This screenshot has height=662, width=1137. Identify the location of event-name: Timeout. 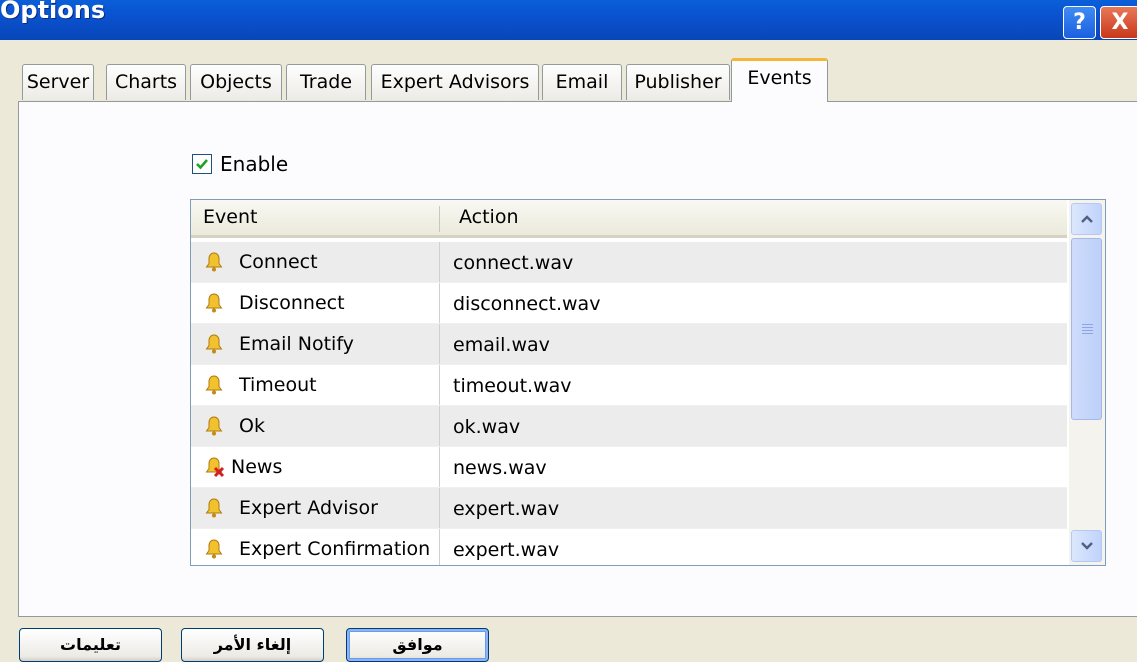
(278, 385).